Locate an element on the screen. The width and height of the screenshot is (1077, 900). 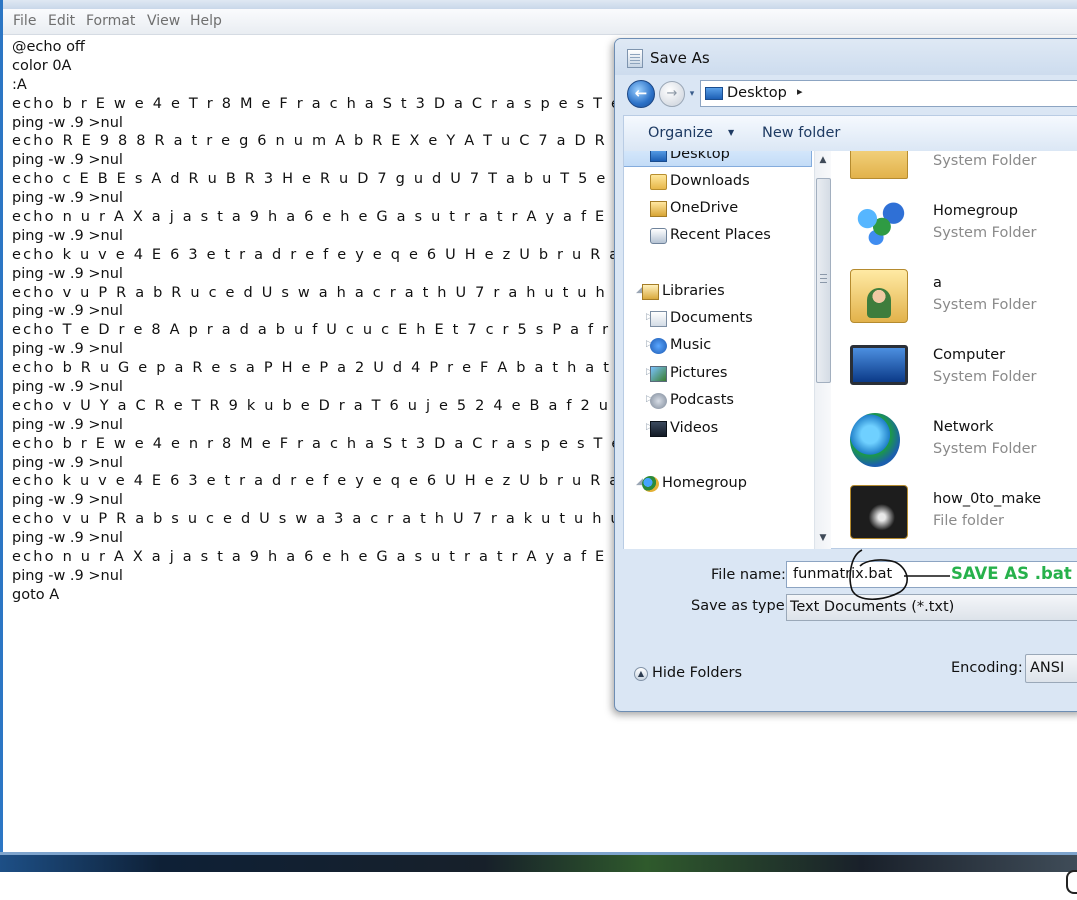
save-as-type-label: Save as type: is located at coordinates (740, 606).